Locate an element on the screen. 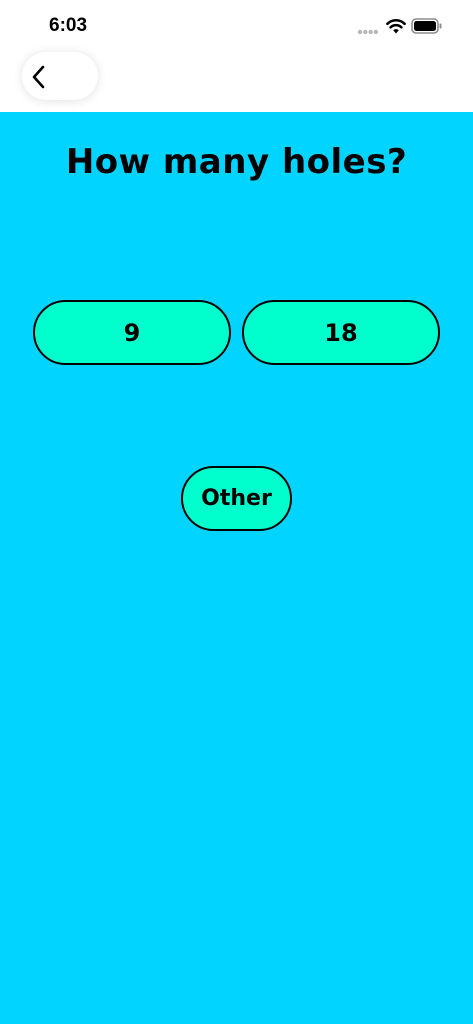 Image resolution: width=473 pixels, height=1024 pixels. option-18-holes-button: 18 is located at coordinates (341, 332).